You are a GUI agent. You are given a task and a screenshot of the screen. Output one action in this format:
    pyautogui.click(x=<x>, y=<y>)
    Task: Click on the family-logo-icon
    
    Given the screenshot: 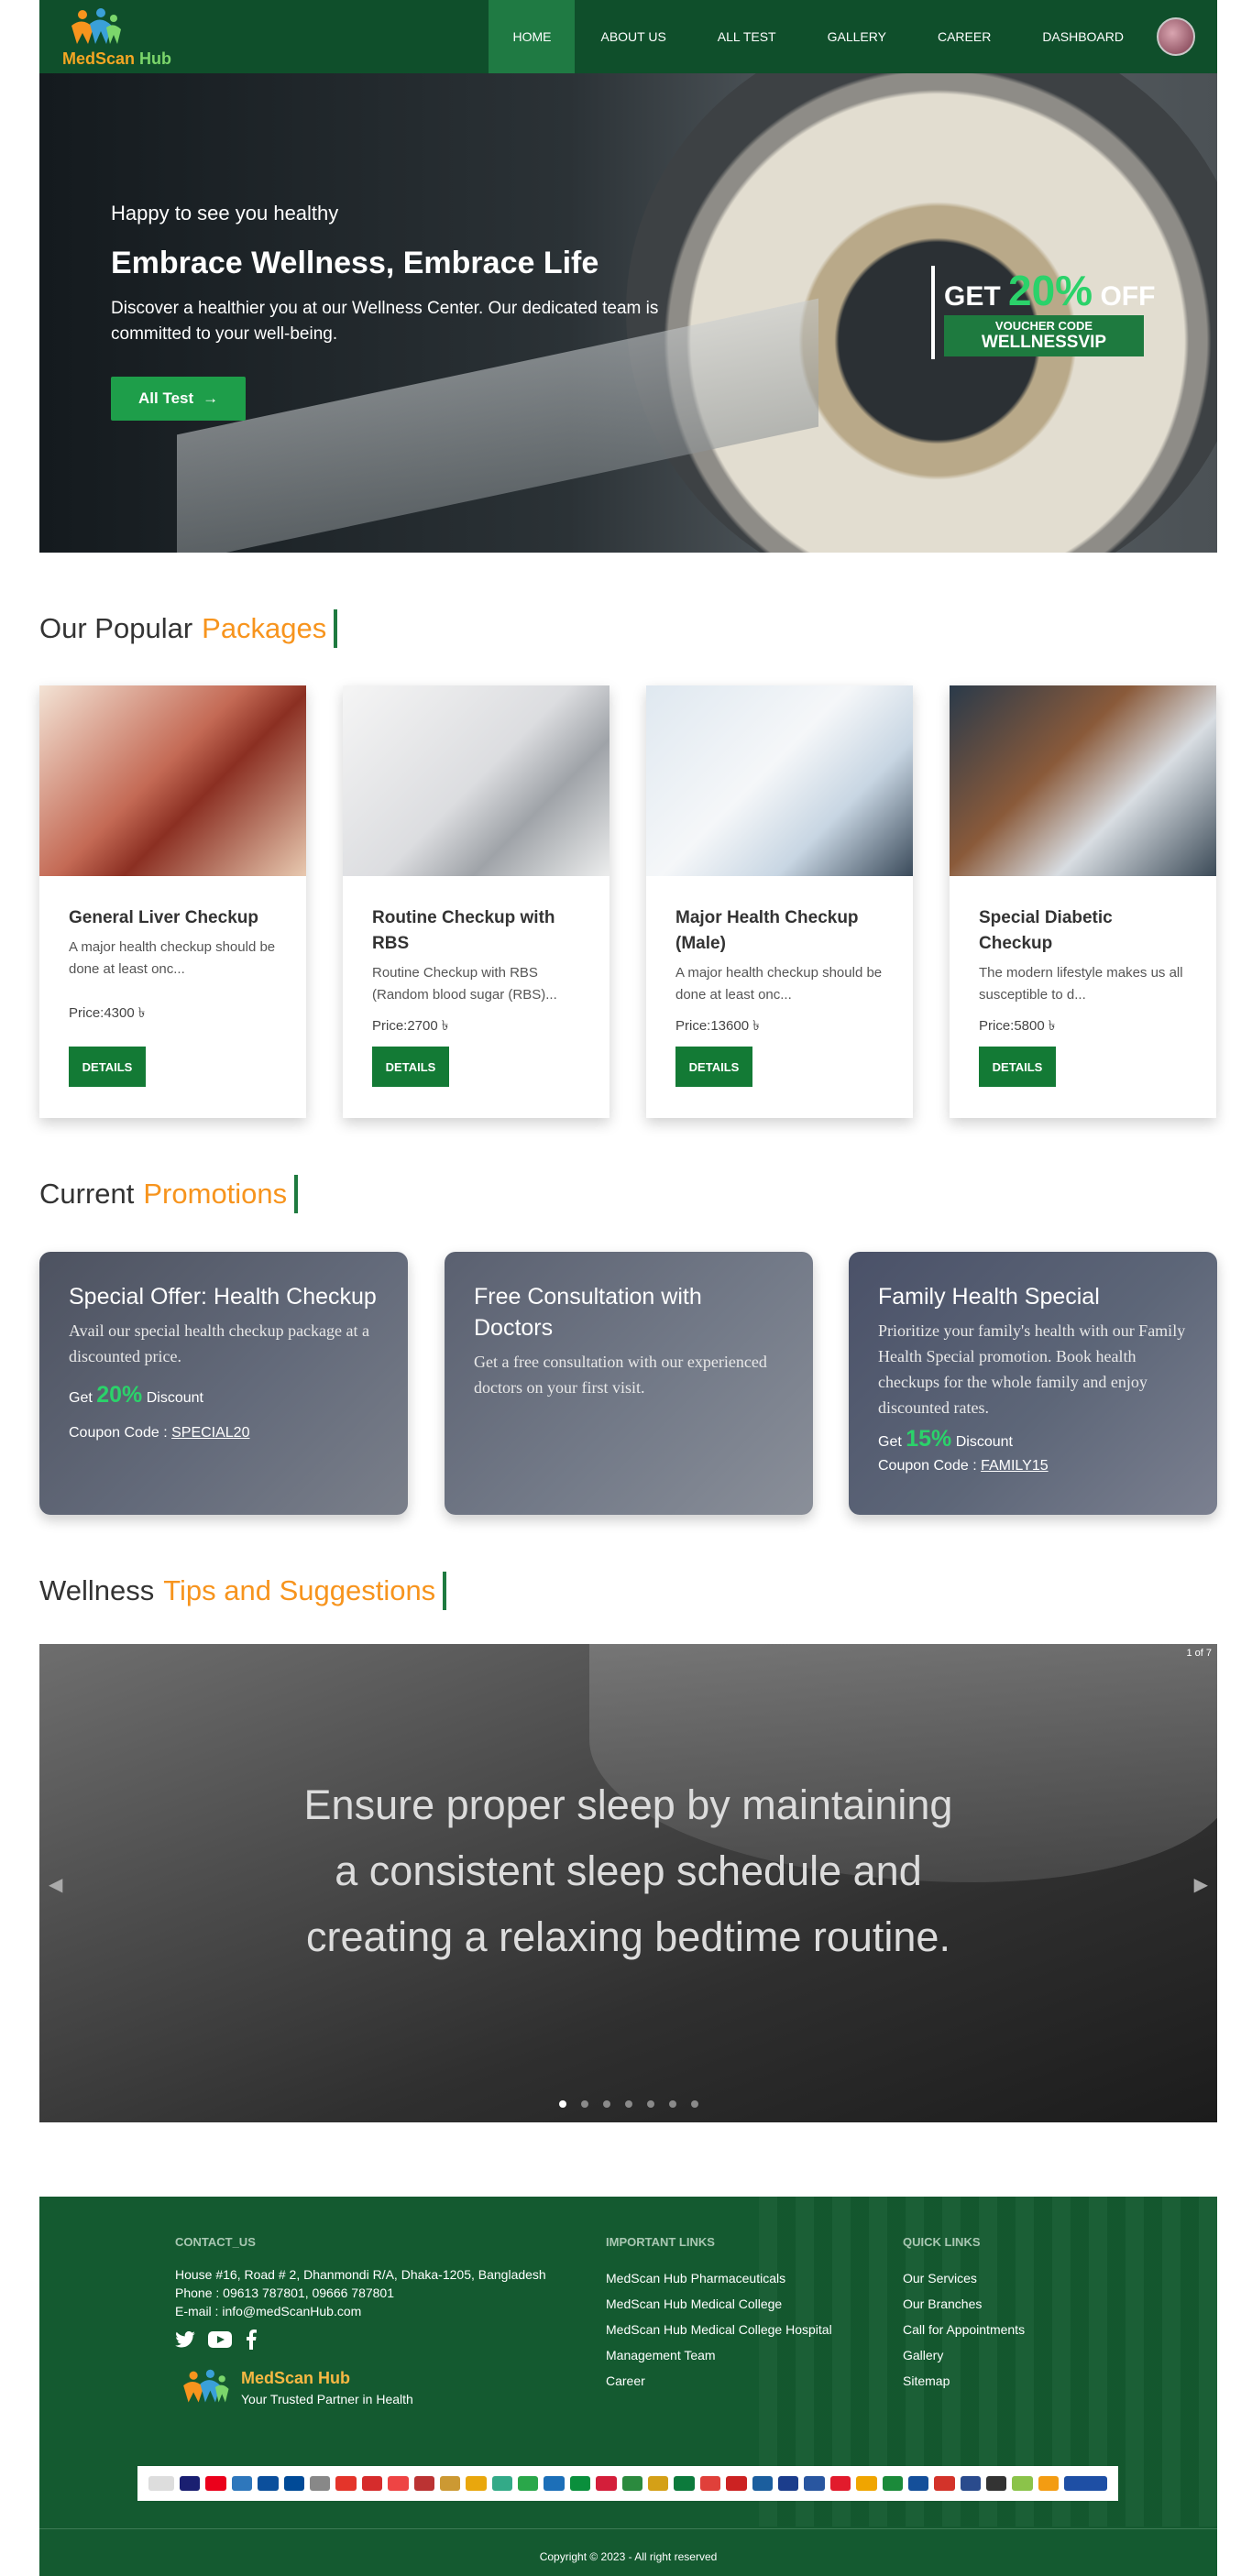 What is the action you would take?
    pyautogui.click(x=96, y=26)
    